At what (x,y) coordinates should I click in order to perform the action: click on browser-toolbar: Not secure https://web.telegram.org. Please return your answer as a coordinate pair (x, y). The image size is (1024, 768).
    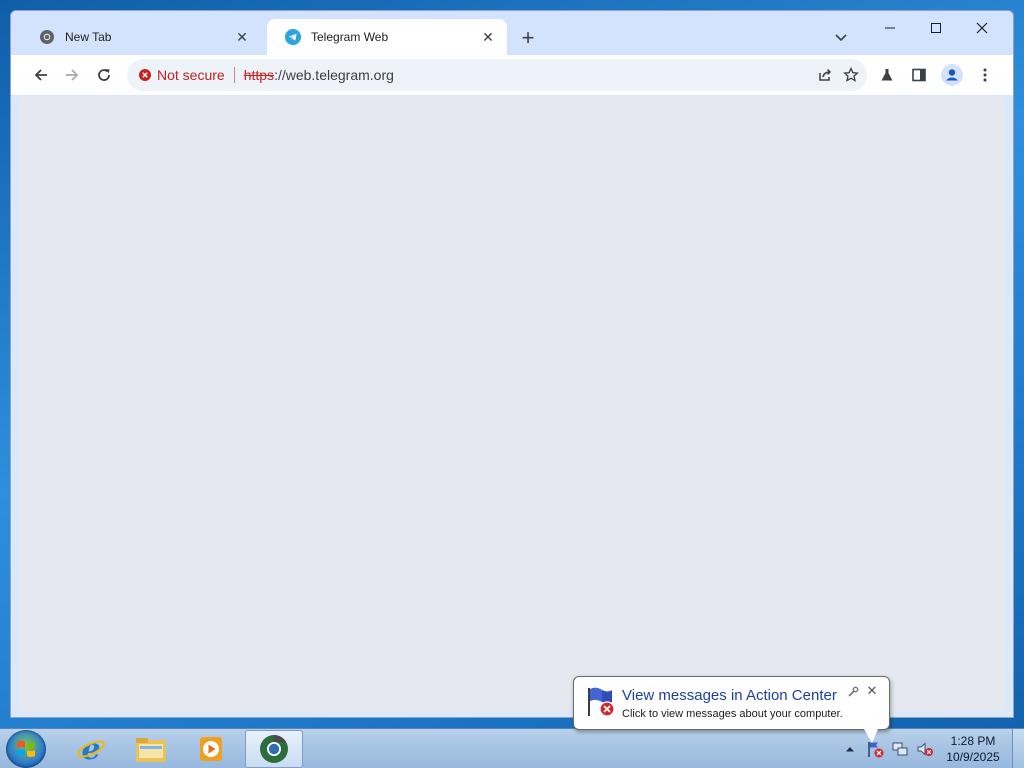
    Looking at the image, I should click on (512, 75).